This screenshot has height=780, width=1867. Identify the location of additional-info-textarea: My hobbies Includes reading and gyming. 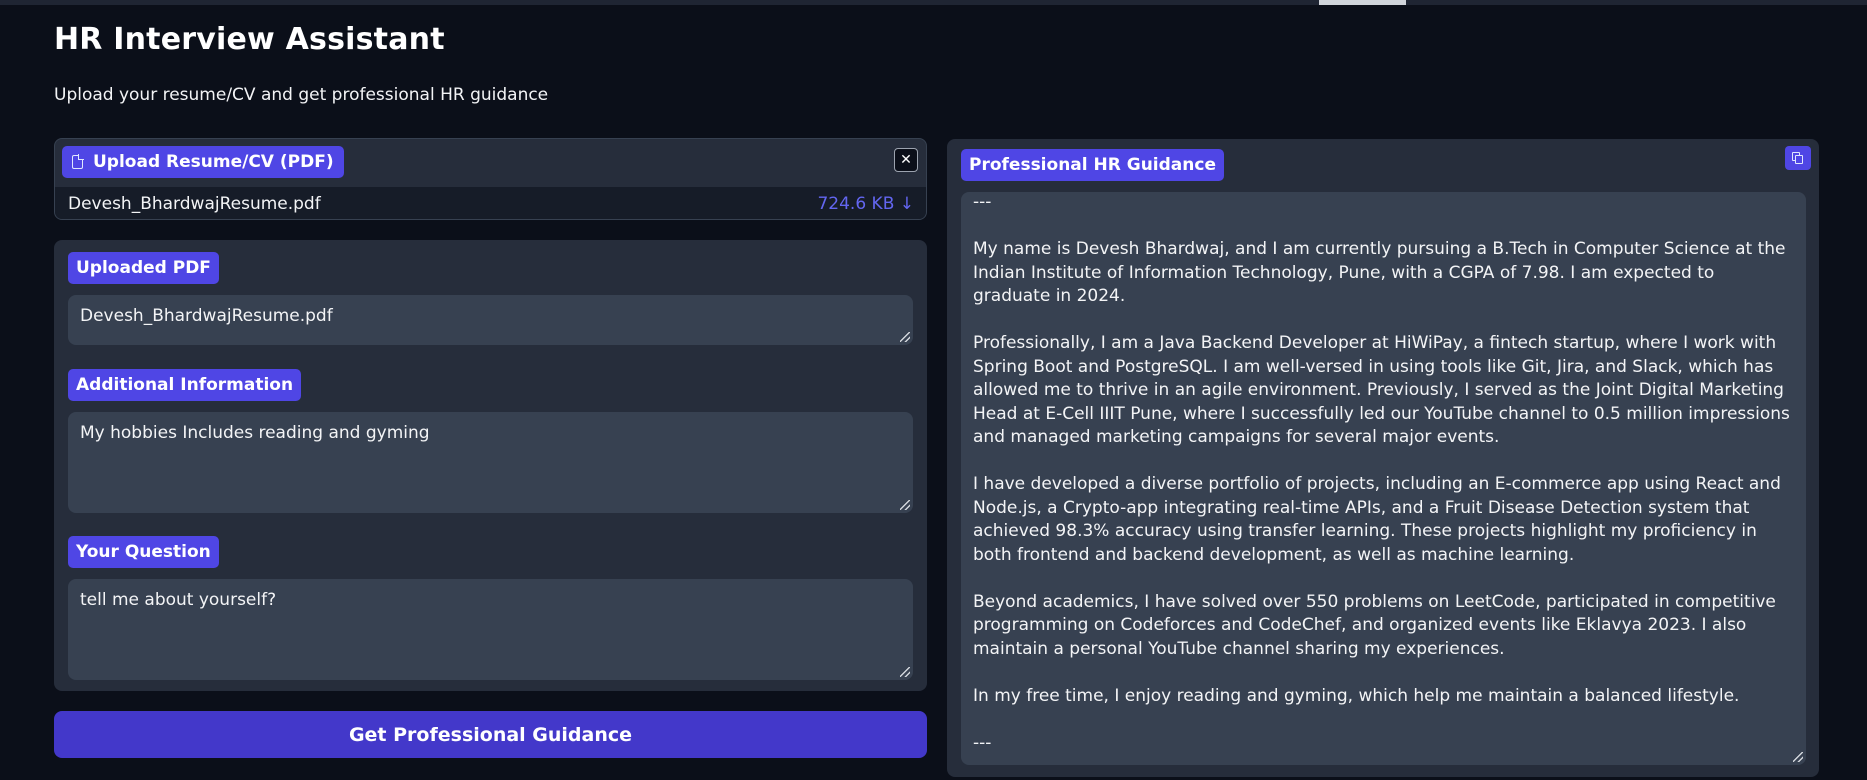
(490, 462).